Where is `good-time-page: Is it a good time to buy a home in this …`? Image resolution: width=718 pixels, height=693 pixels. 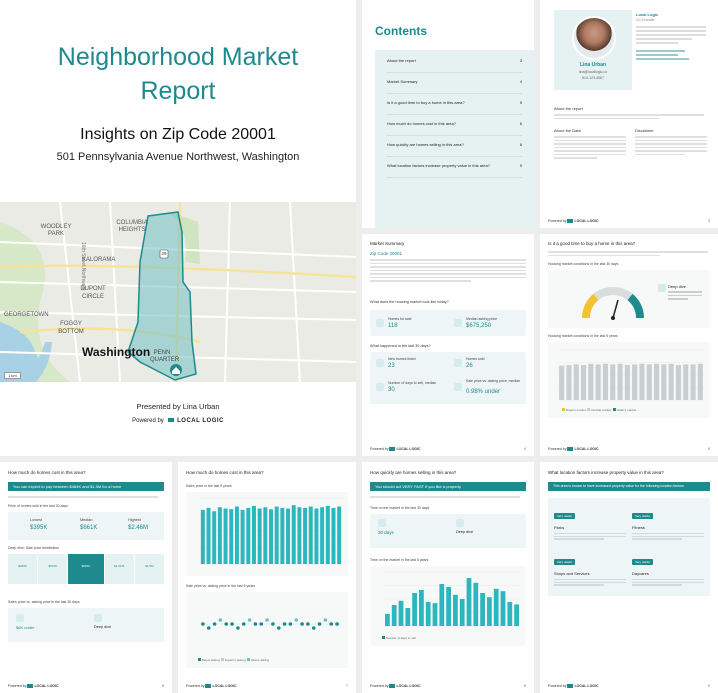 good-time-page: Is it a good time to buy a home in this … is located at coordinates (629, 345).